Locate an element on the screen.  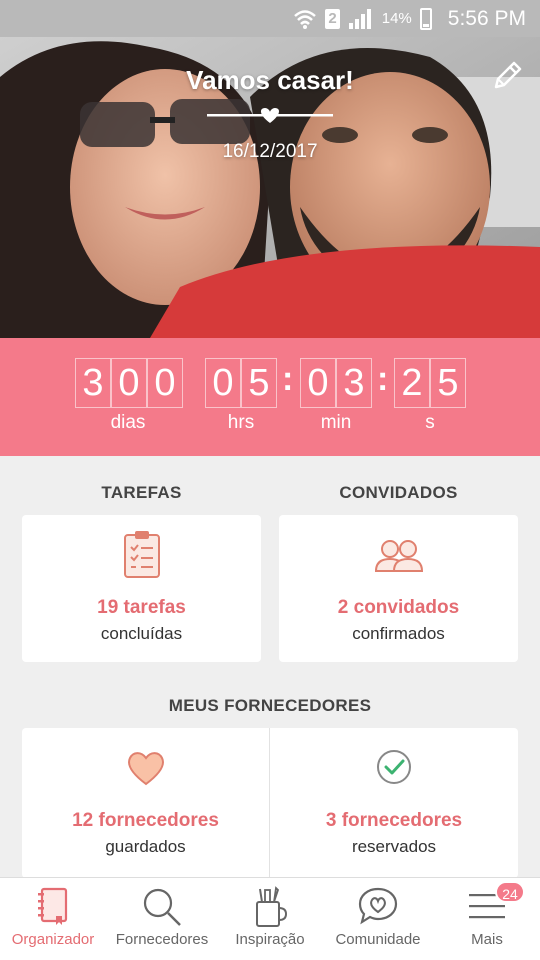
nav-comunidade: Comunidade is located at coordinates (378, 919).